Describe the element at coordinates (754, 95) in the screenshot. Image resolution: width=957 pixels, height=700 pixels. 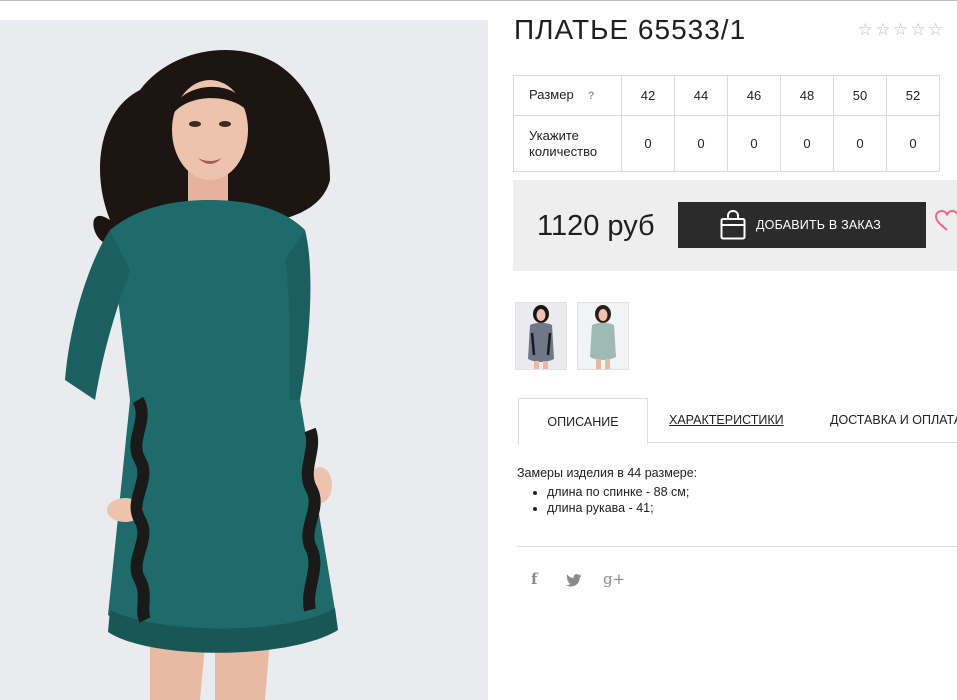
I see `size-cell: 46` at that location.